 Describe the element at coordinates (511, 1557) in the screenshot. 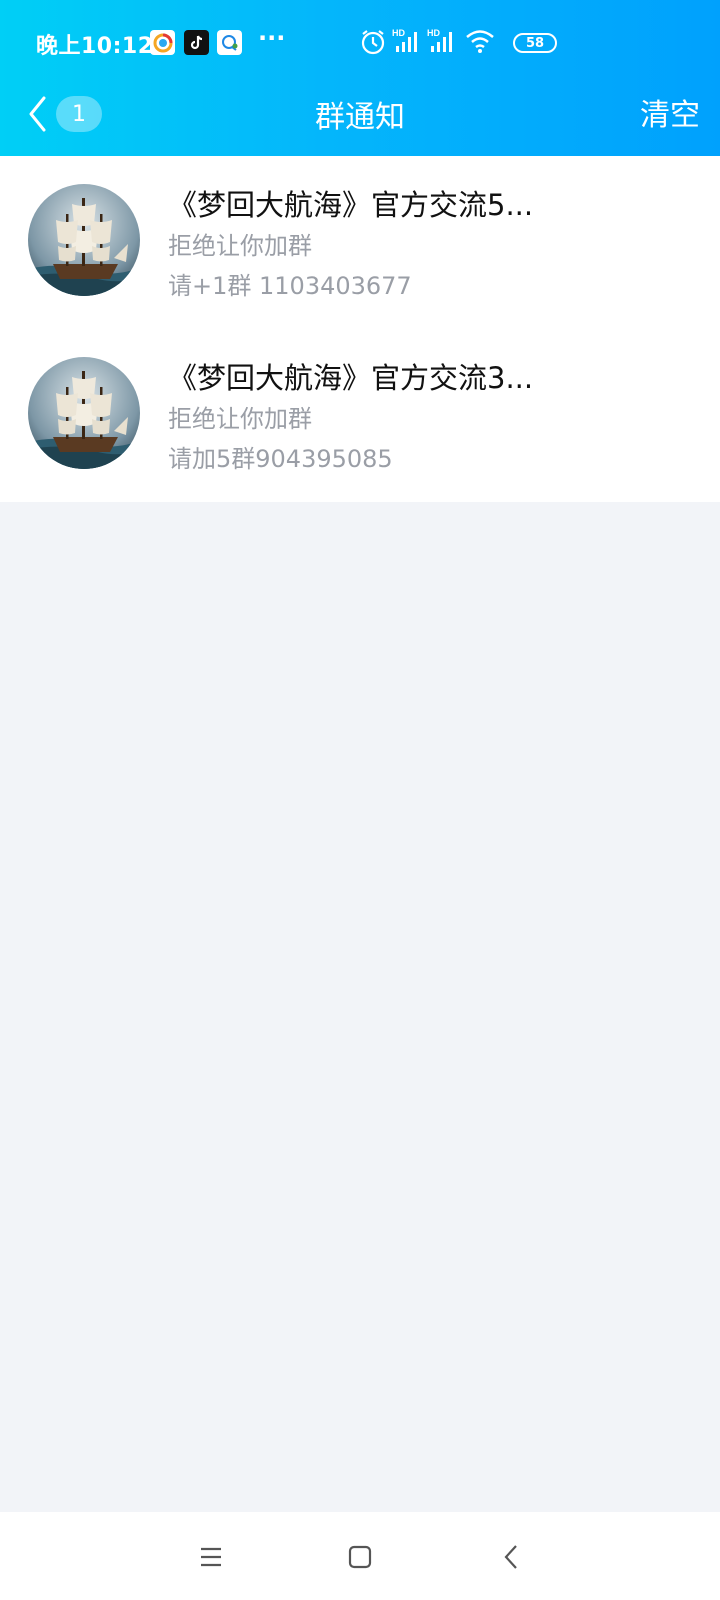

I see `back-icon` at that location.